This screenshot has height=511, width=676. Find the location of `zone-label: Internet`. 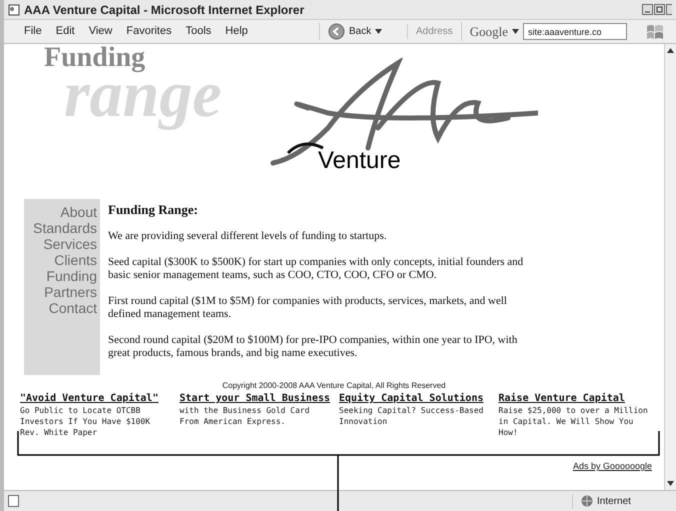

zone-label: Internet is located at coordinates (614, 501).